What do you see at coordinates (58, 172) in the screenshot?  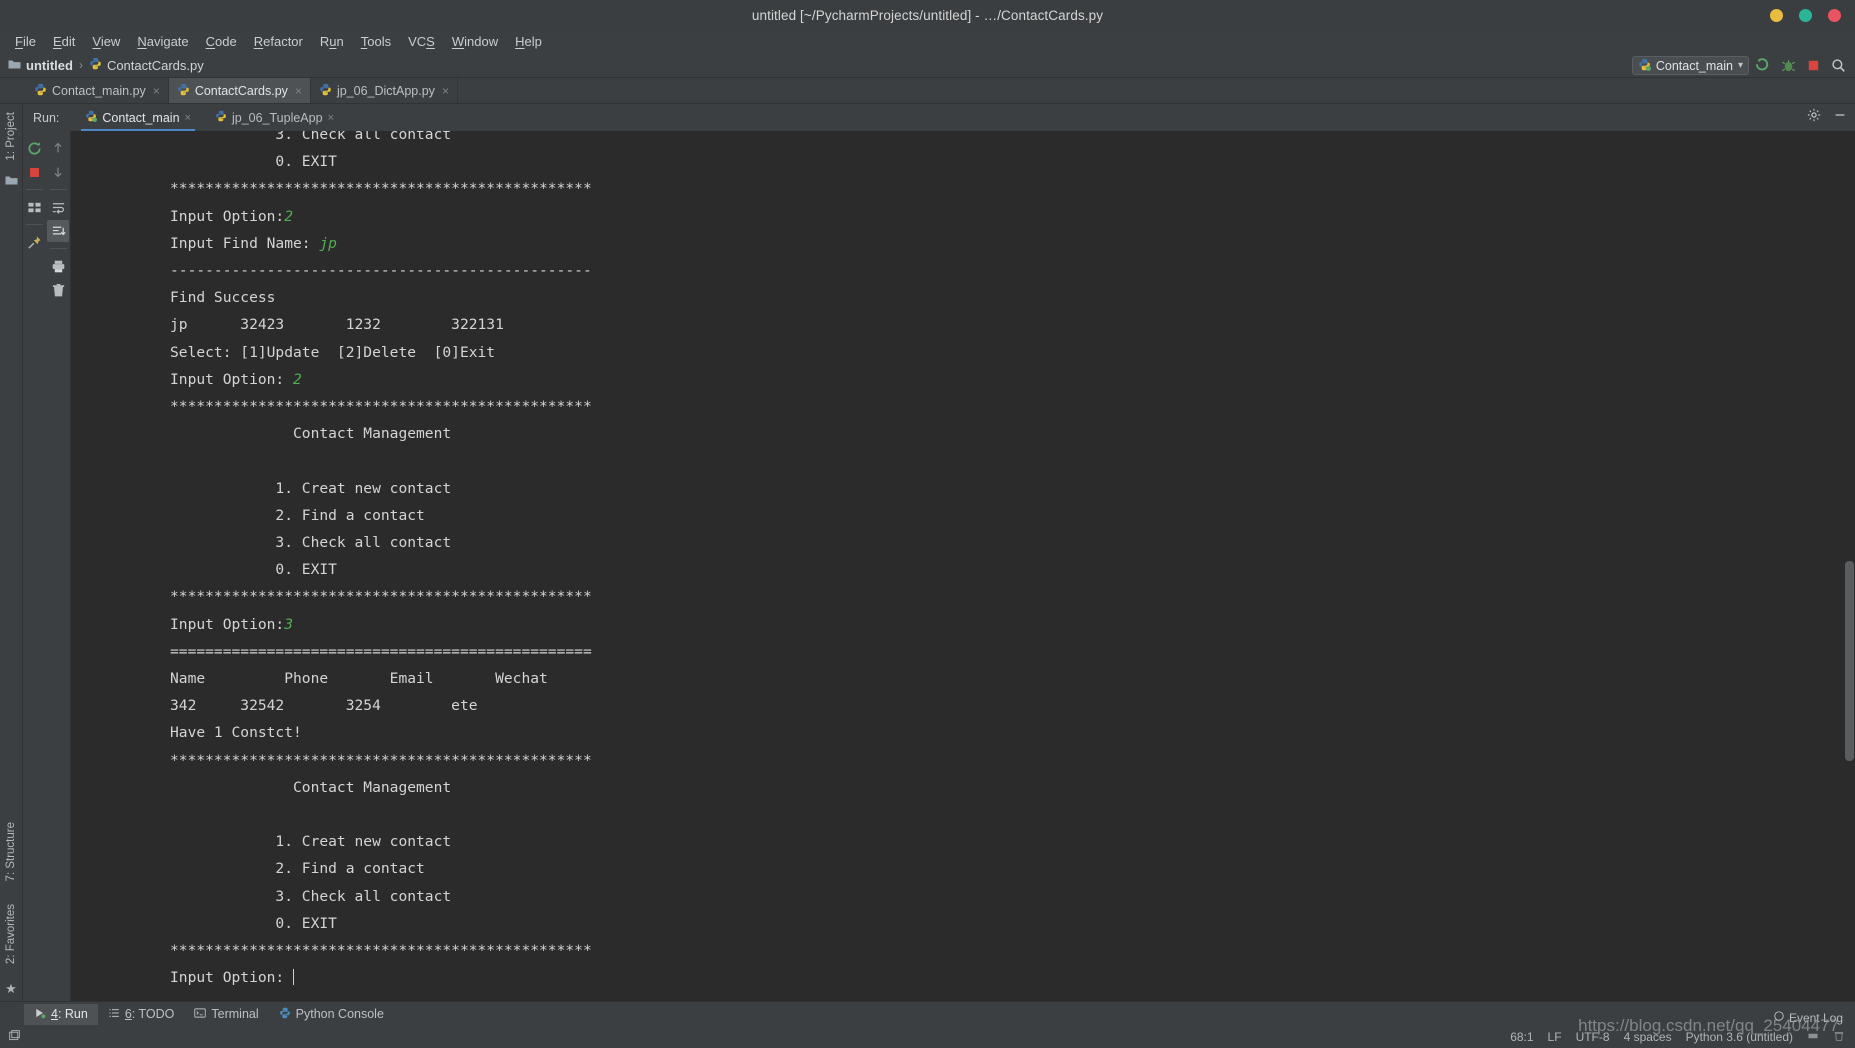 I see `scroll-down-icon` at bounding box center [58, 172].